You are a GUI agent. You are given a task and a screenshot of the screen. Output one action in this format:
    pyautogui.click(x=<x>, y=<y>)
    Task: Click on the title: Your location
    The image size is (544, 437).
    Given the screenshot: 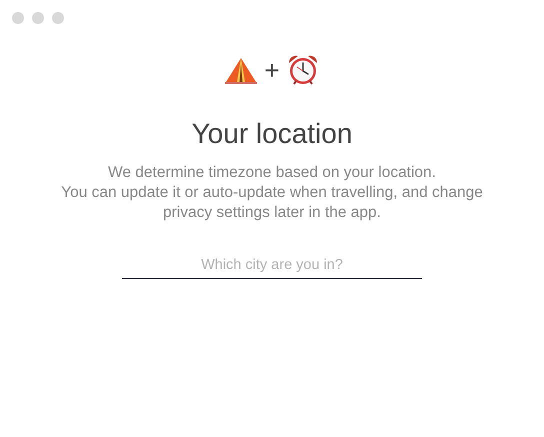 What is the action you would take?
    pyautogui.click(x=272, y=134)
    